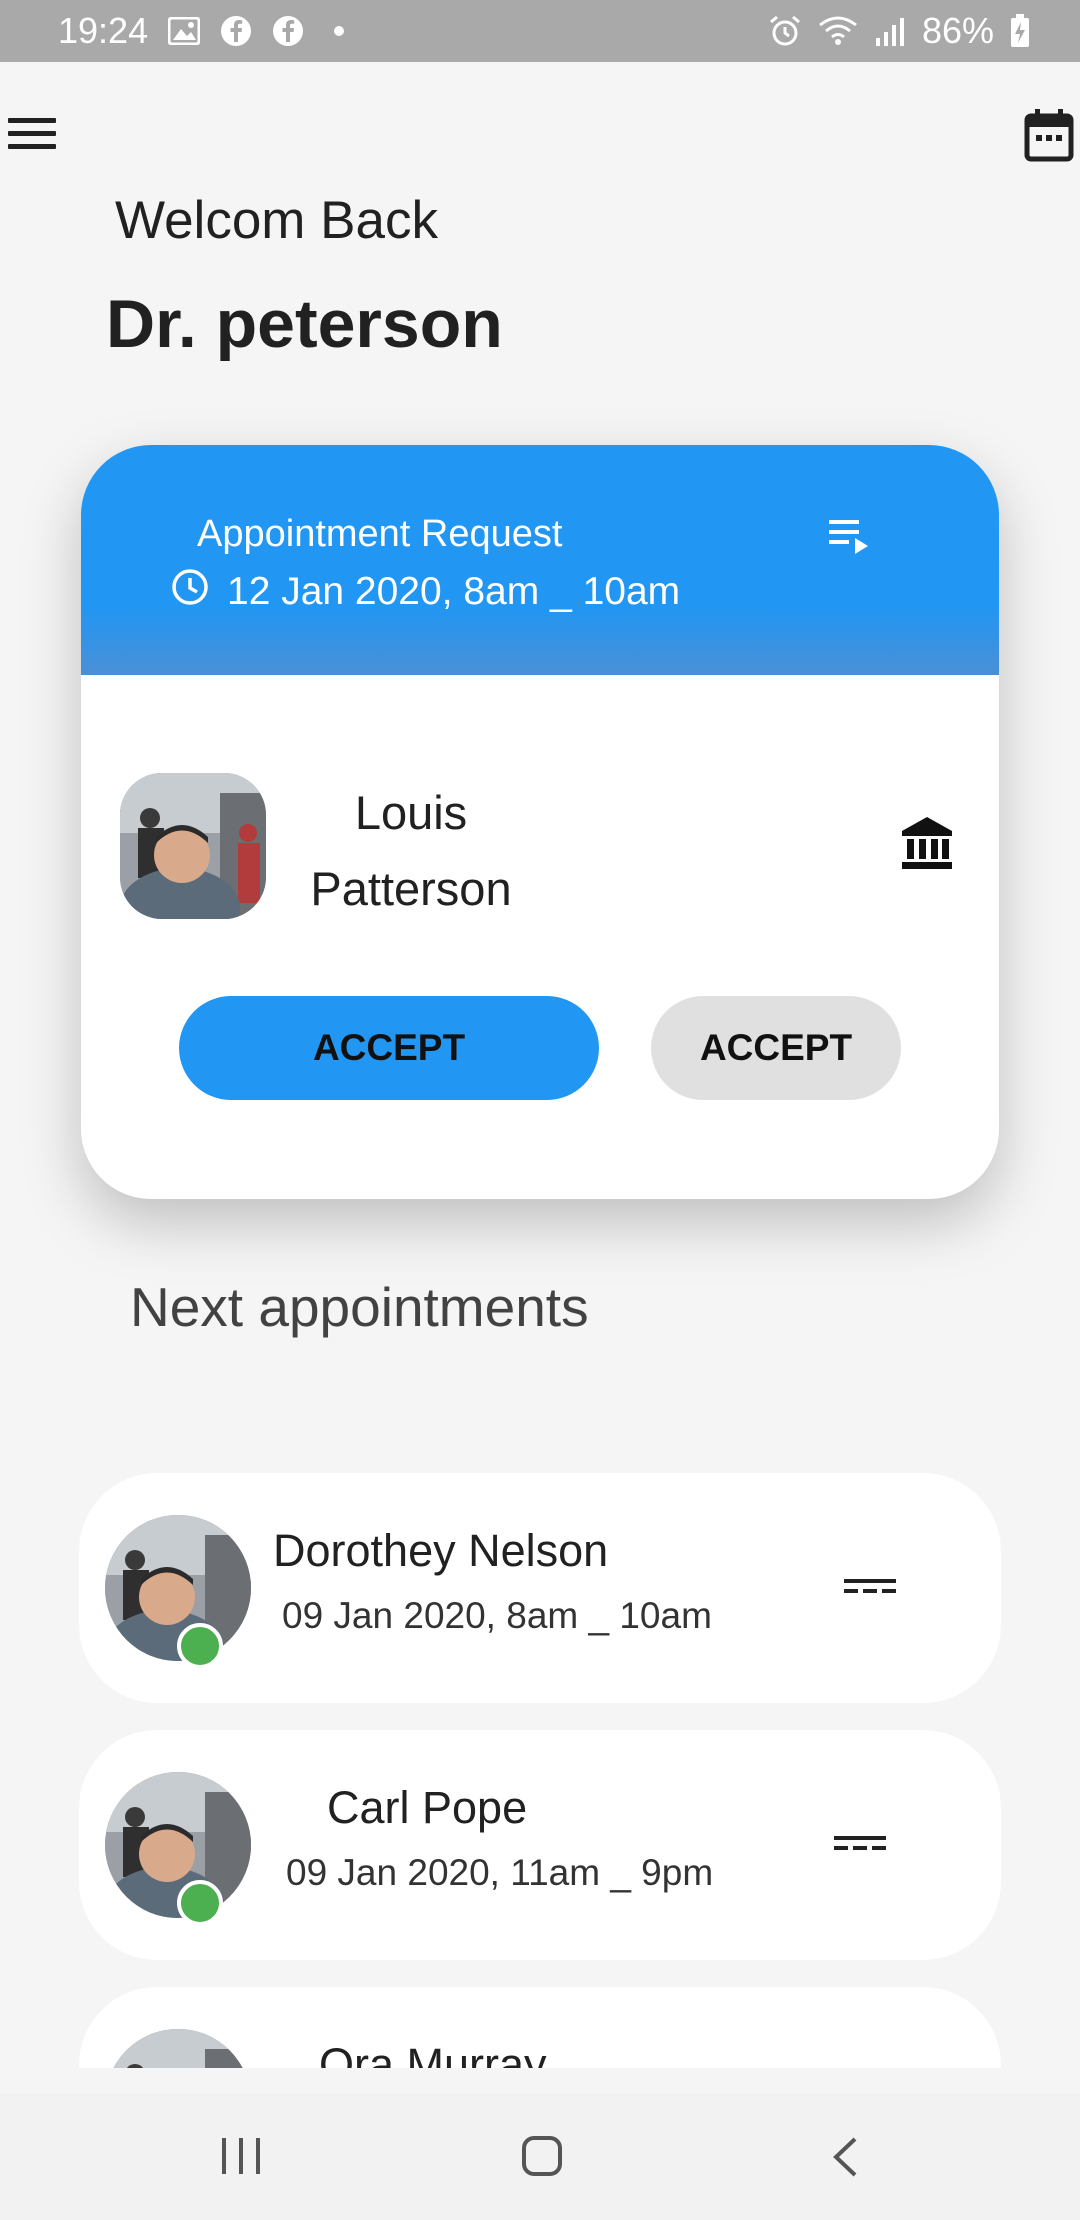 The width and height of the screenshot is (1080, 2220). I want to click on home-icon, so click(542, 2156).